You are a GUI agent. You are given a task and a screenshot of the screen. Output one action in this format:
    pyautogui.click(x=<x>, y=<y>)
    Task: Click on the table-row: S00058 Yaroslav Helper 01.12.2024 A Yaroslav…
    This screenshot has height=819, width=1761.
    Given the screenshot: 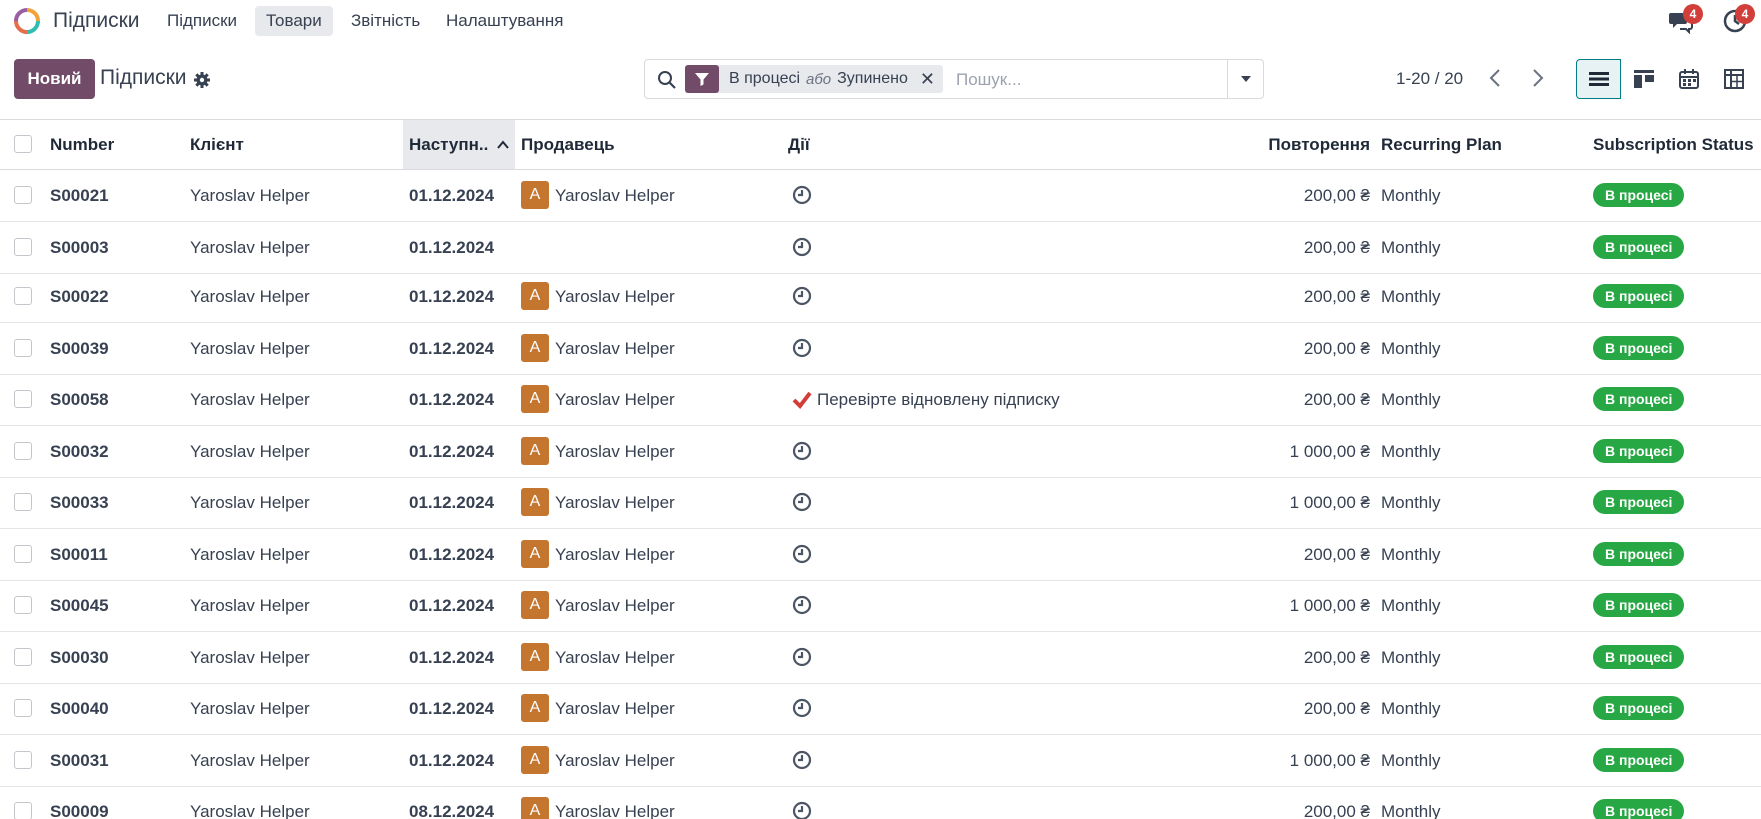 What is the action you would take?
    pyautogui.click(x=880, y=400)
    